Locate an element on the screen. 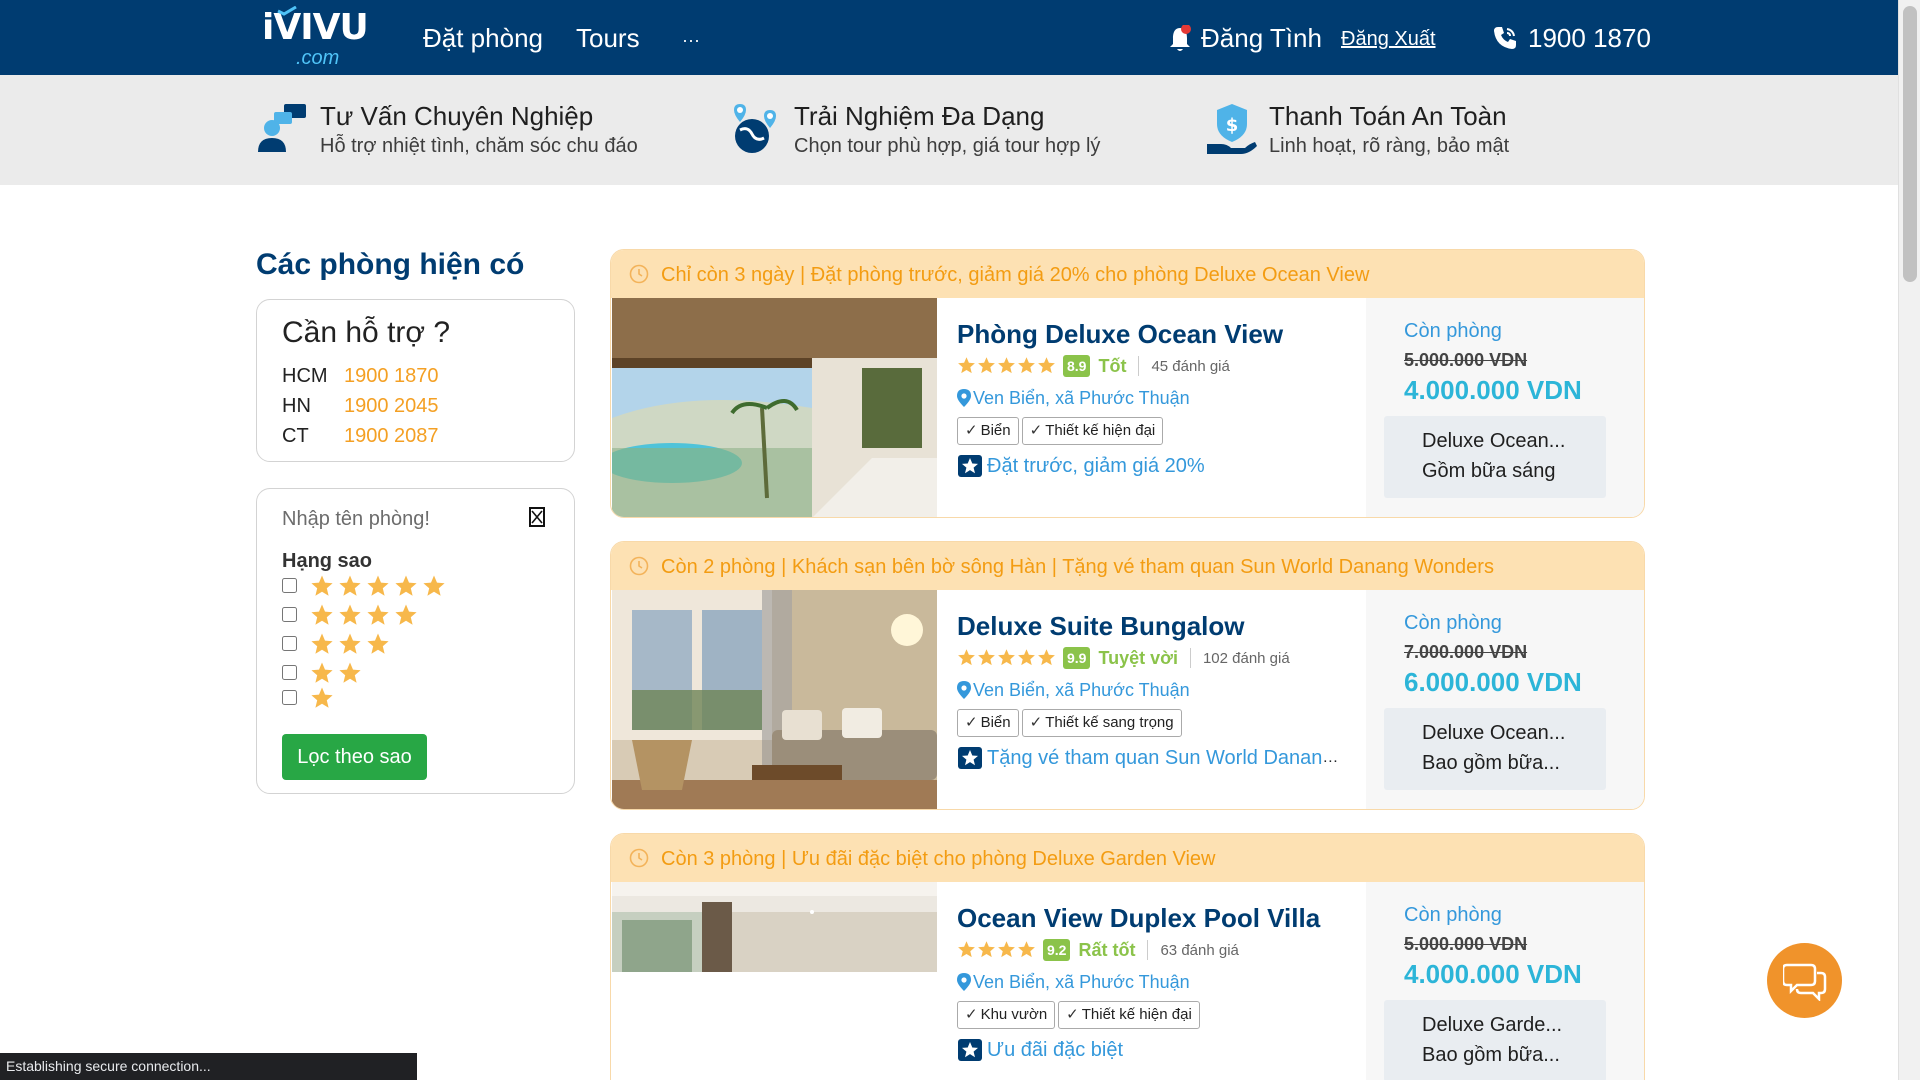 The image size is (1920, 1080). review-count: 102 đánh giá is located at coordinates (1246, 658).